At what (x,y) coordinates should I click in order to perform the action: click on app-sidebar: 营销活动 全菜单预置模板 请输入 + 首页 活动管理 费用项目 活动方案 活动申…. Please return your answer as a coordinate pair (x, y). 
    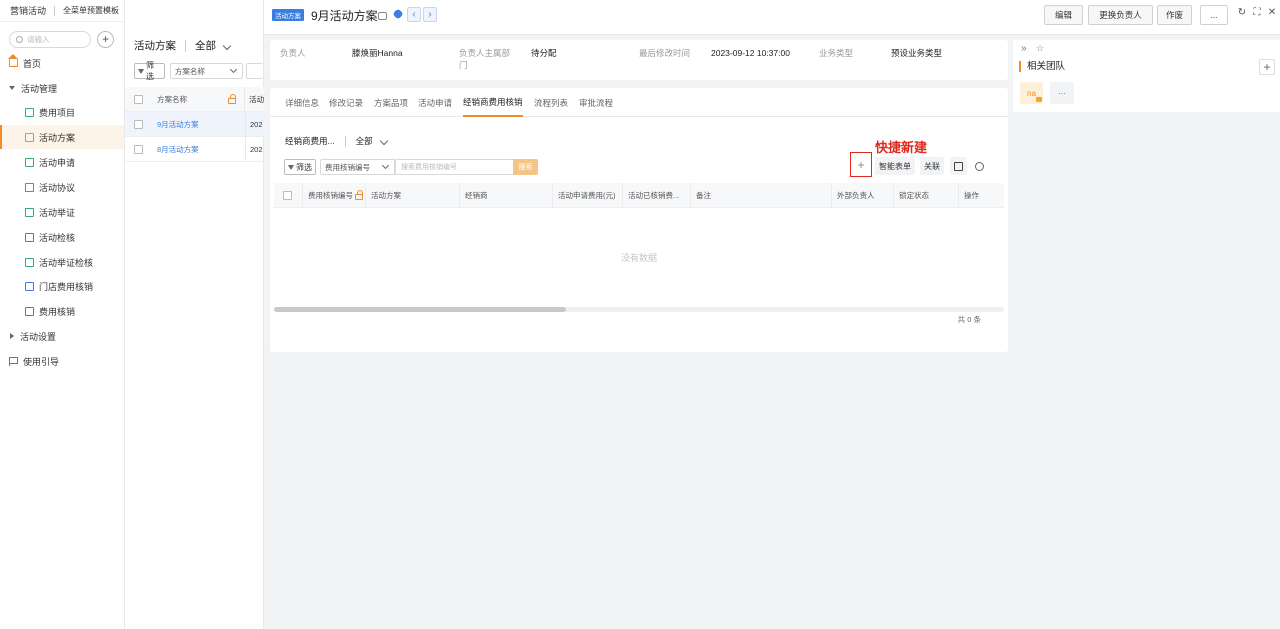
    Looking at the image, I should click on (62, 314).